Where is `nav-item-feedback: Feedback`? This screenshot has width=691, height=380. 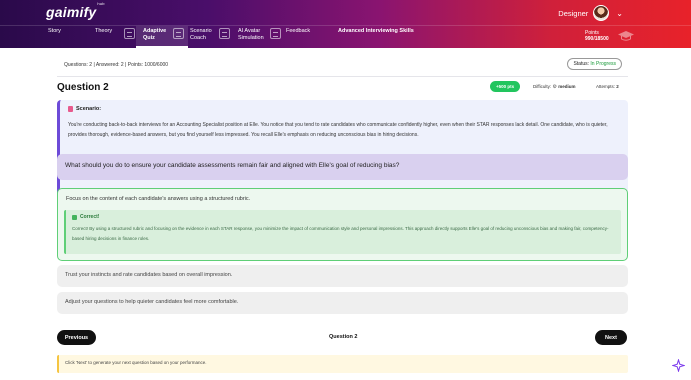 nav-item-feedback: Feedback is located at coordinates (298, 37).